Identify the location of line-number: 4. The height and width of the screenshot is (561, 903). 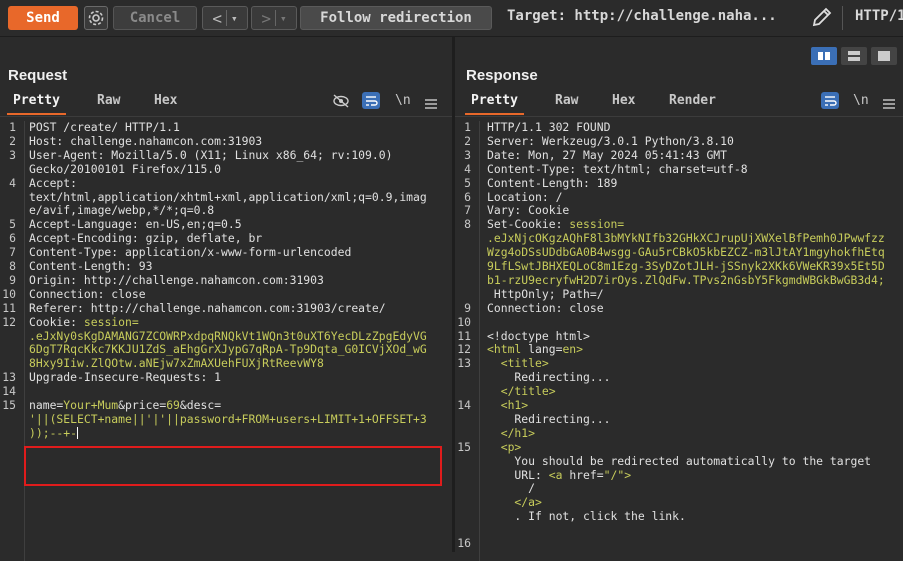
(467, 168).